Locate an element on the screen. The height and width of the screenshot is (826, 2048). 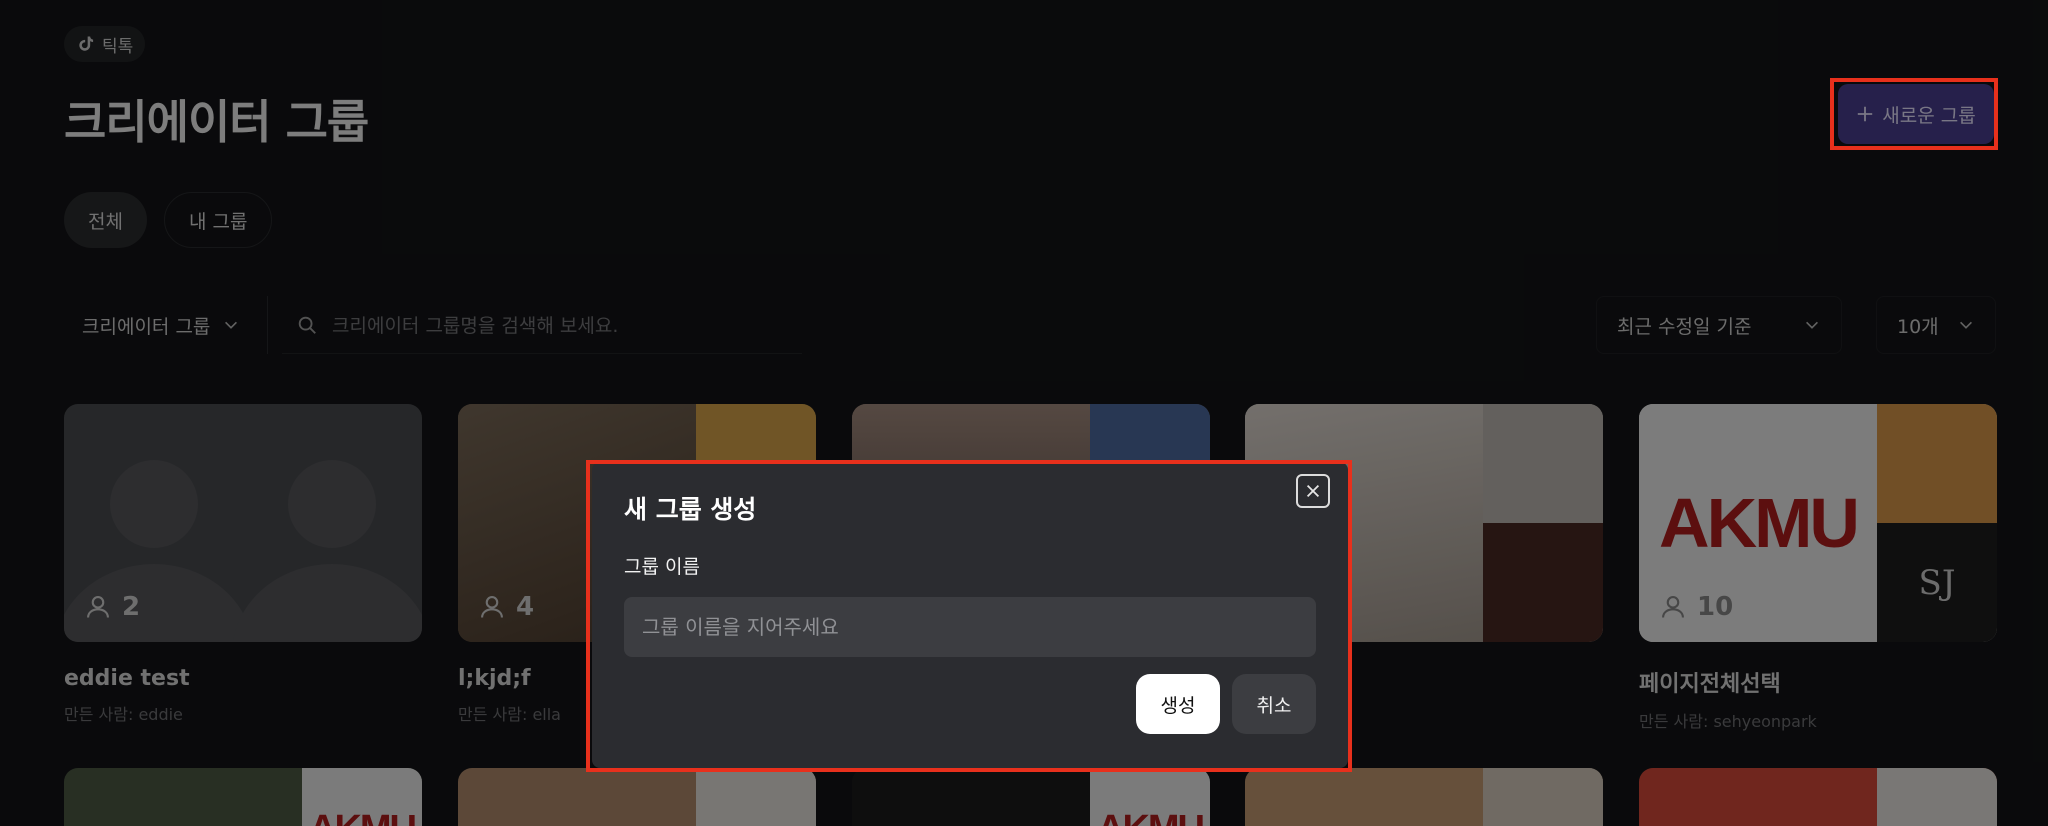
create-group-modal: 새 그룹 생성 그룹 이름 생성 취소 is located at coordinates (970, 615).